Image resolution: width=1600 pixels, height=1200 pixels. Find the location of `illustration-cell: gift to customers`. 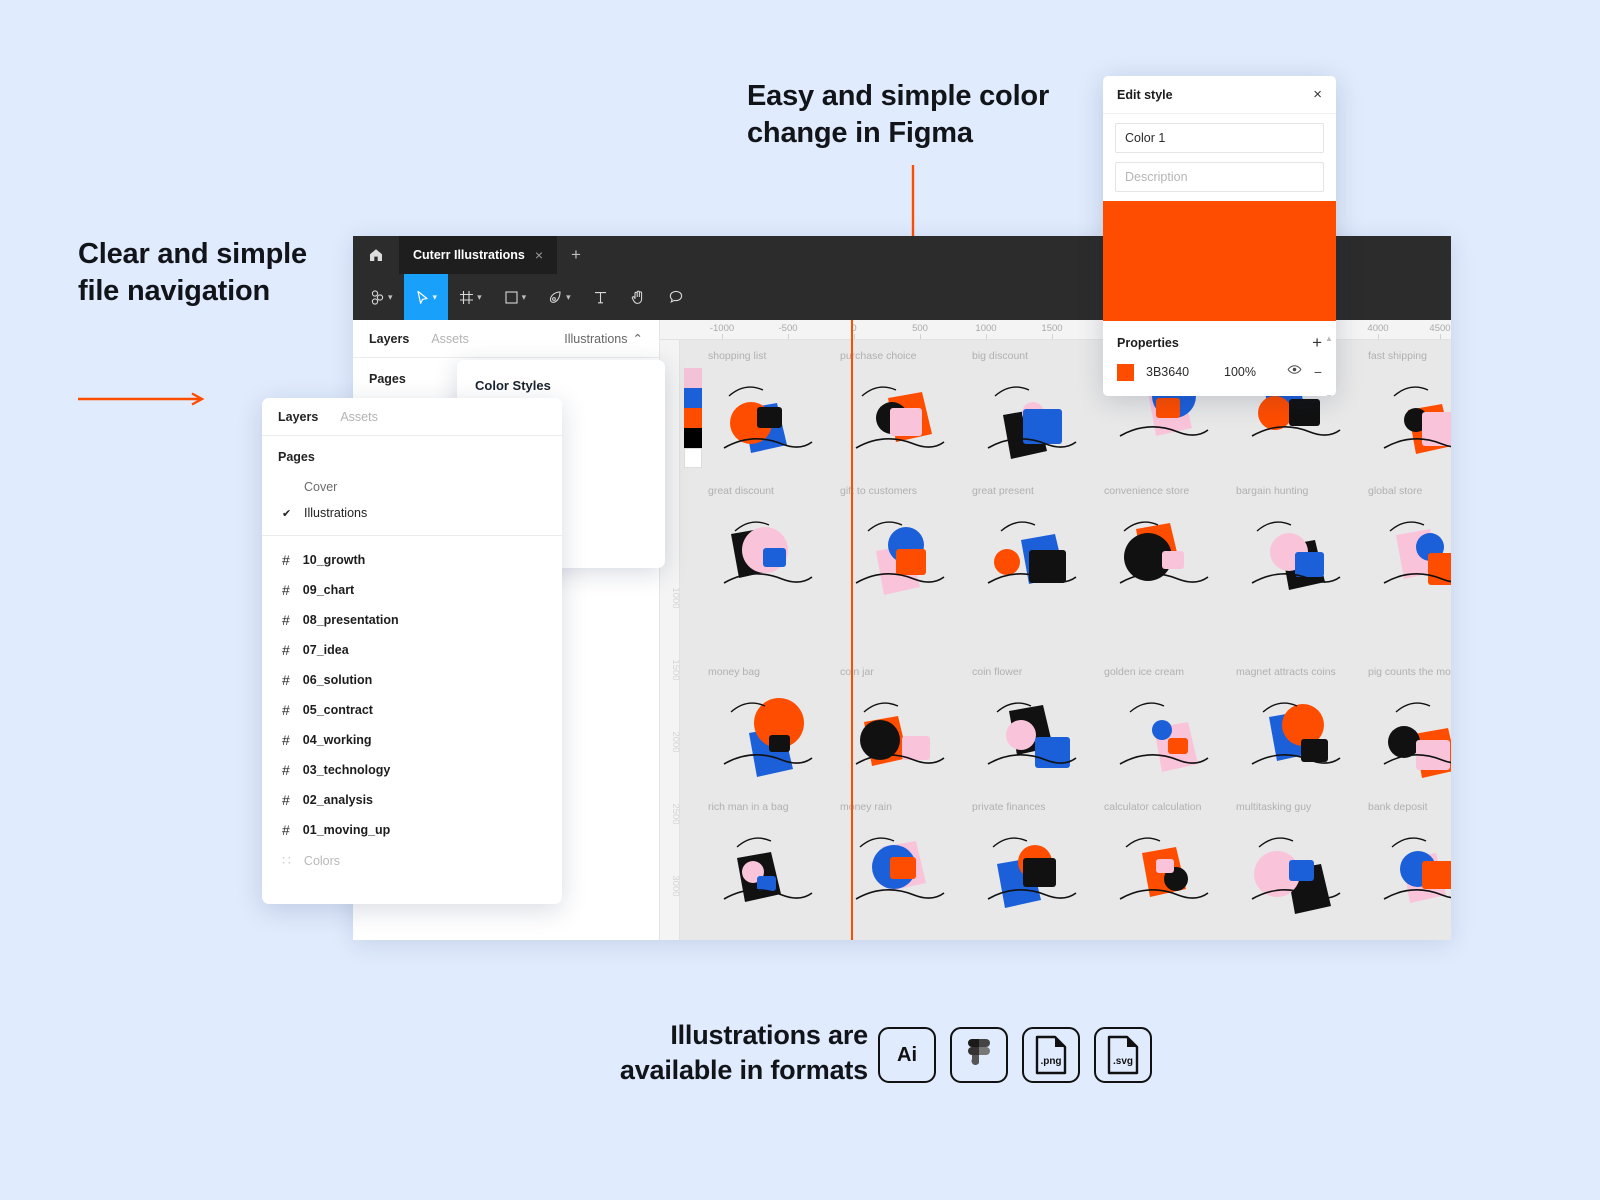

illustration-cell: gift to customers is located at coordinates (910, 543).